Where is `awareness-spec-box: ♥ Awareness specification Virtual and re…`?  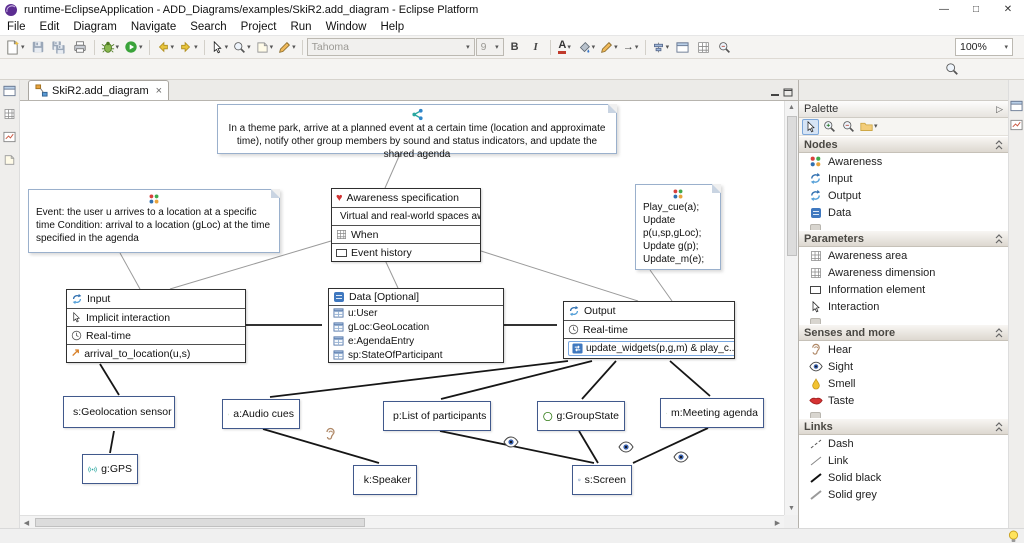 awareness-spec-box: ♥ Awareness specification Virtual and re… is located at coordinates (406, 225).